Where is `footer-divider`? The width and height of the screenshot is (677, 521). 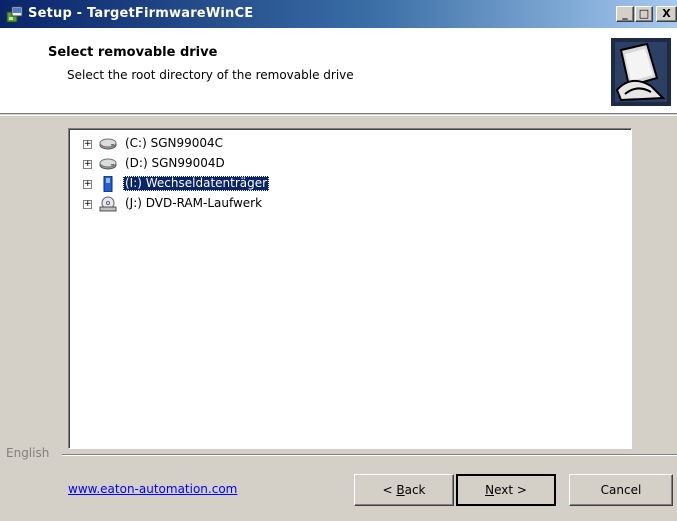 footer-divider is located at coordinates (369, 455).